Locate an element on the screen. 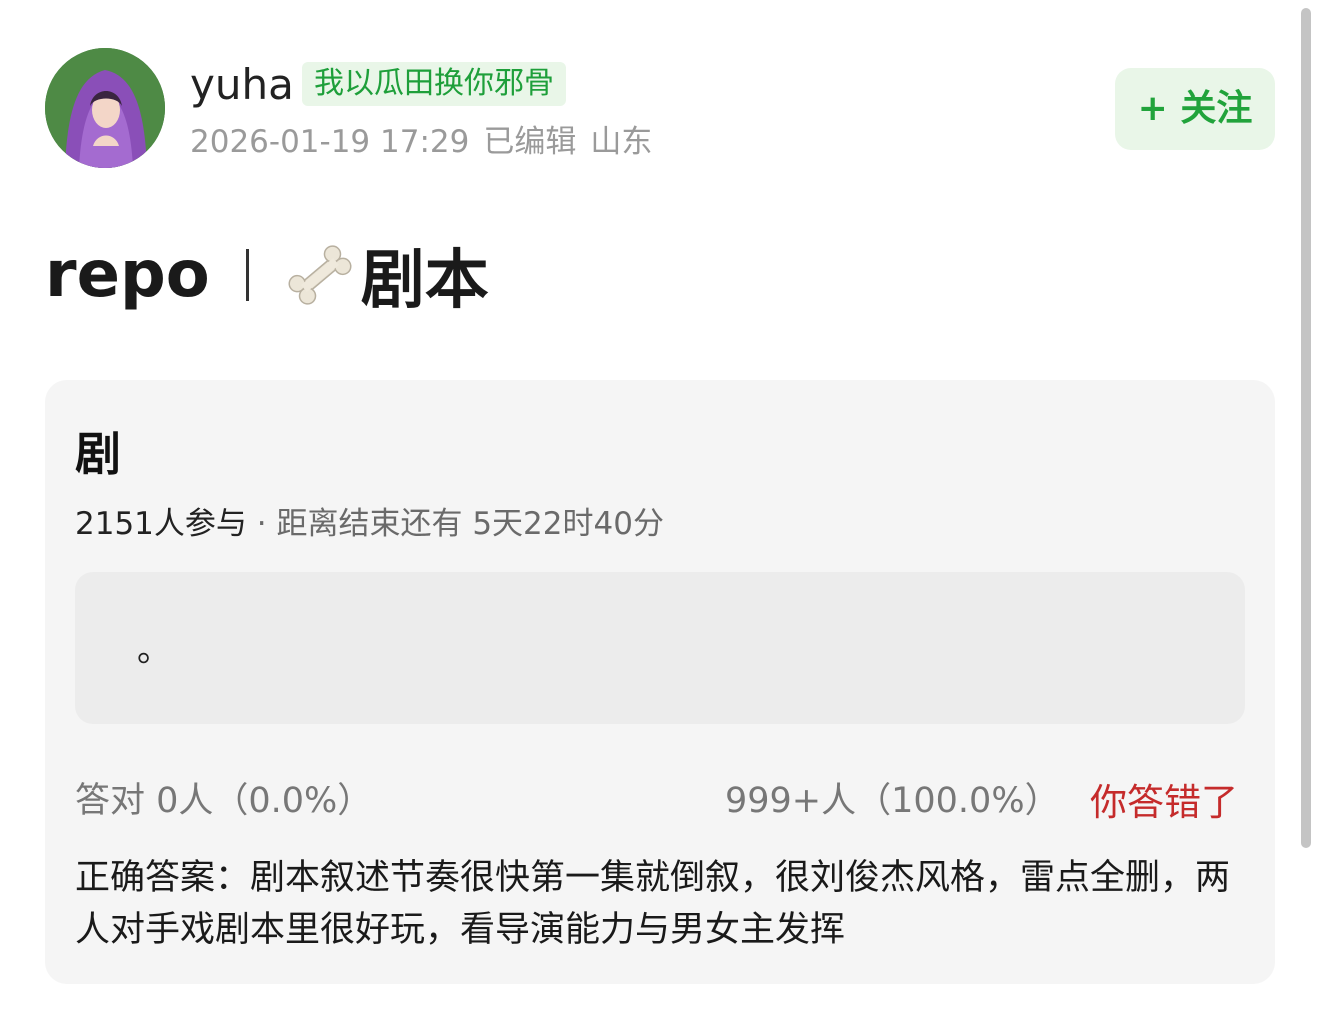 This screenshot has width=1318, height=1024. poll-stats: 2151人参与 · 距离结束还有 5天22时40分 is located at coordinates (369, 520).